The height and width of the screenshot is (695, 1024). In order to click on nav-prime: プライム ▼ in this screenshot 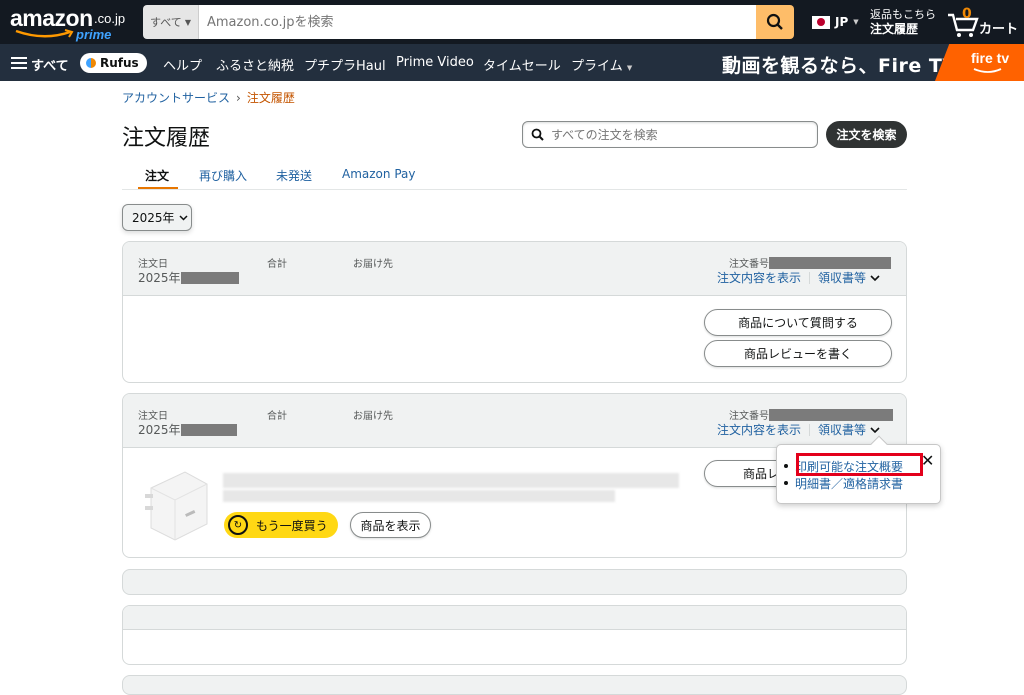, I will do `click(601, 64)`.